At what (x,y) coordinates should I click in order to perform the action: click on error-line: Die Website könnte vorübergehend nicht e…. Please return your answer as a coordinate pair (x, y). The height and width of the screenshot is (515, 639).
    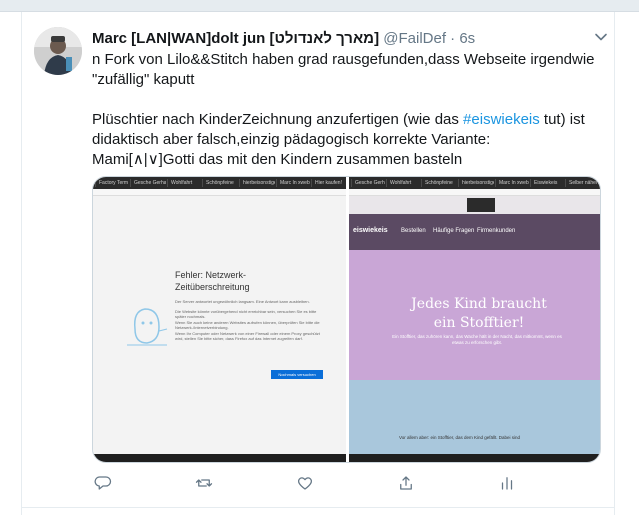
    Looking at the image, I should click on (246, 314).